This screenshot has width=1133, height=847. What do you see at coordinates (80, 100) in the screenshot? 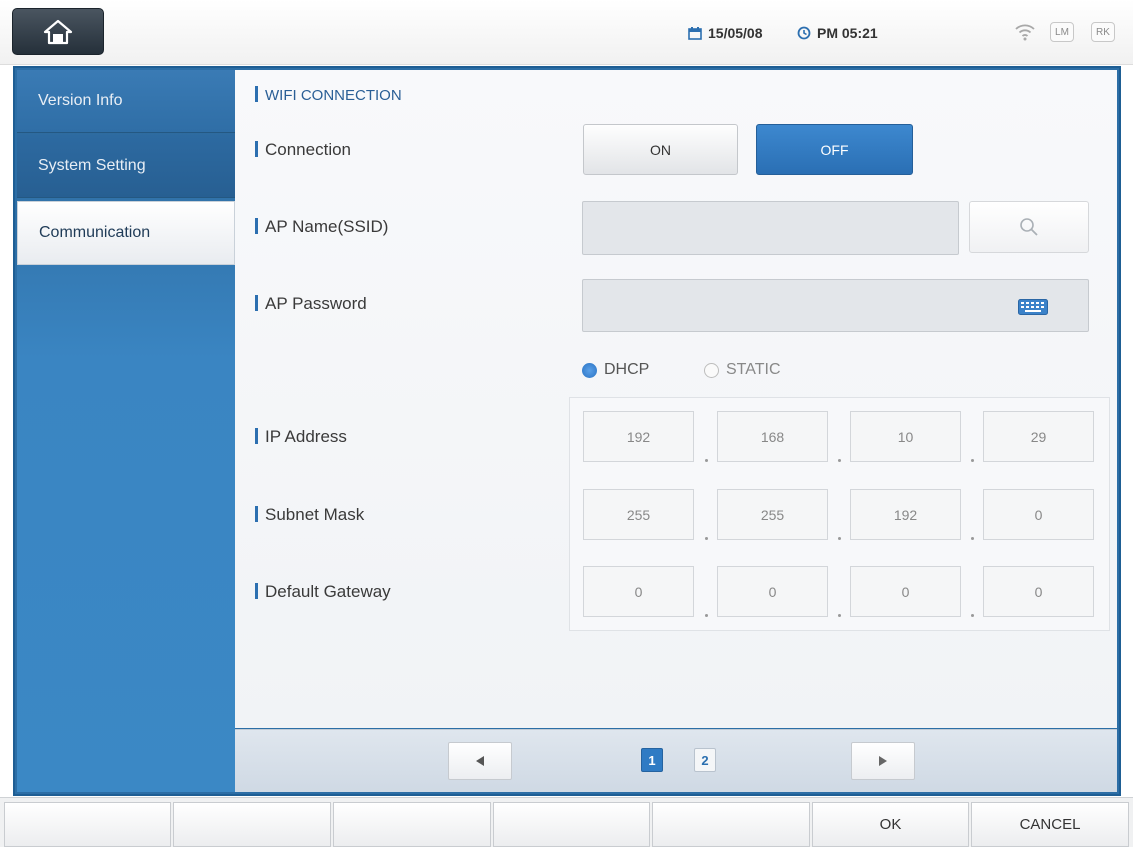
I see `sidebar-item-label: Version Info` at bounding box center [80, 100].